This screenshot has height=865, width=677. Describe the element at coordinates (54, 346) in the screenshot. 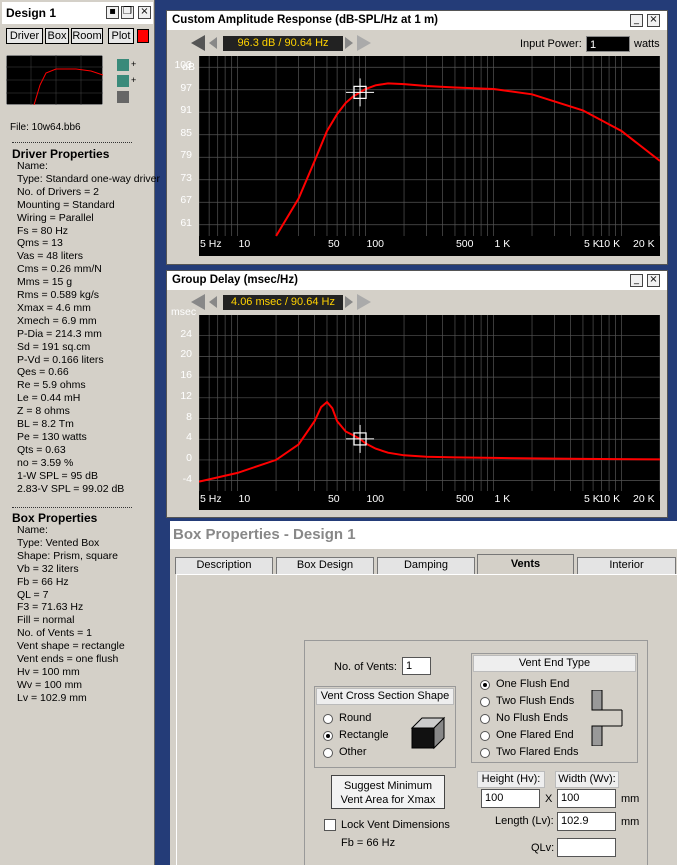

I see `driver-property: Sd = 191 sq.cm` at that location.